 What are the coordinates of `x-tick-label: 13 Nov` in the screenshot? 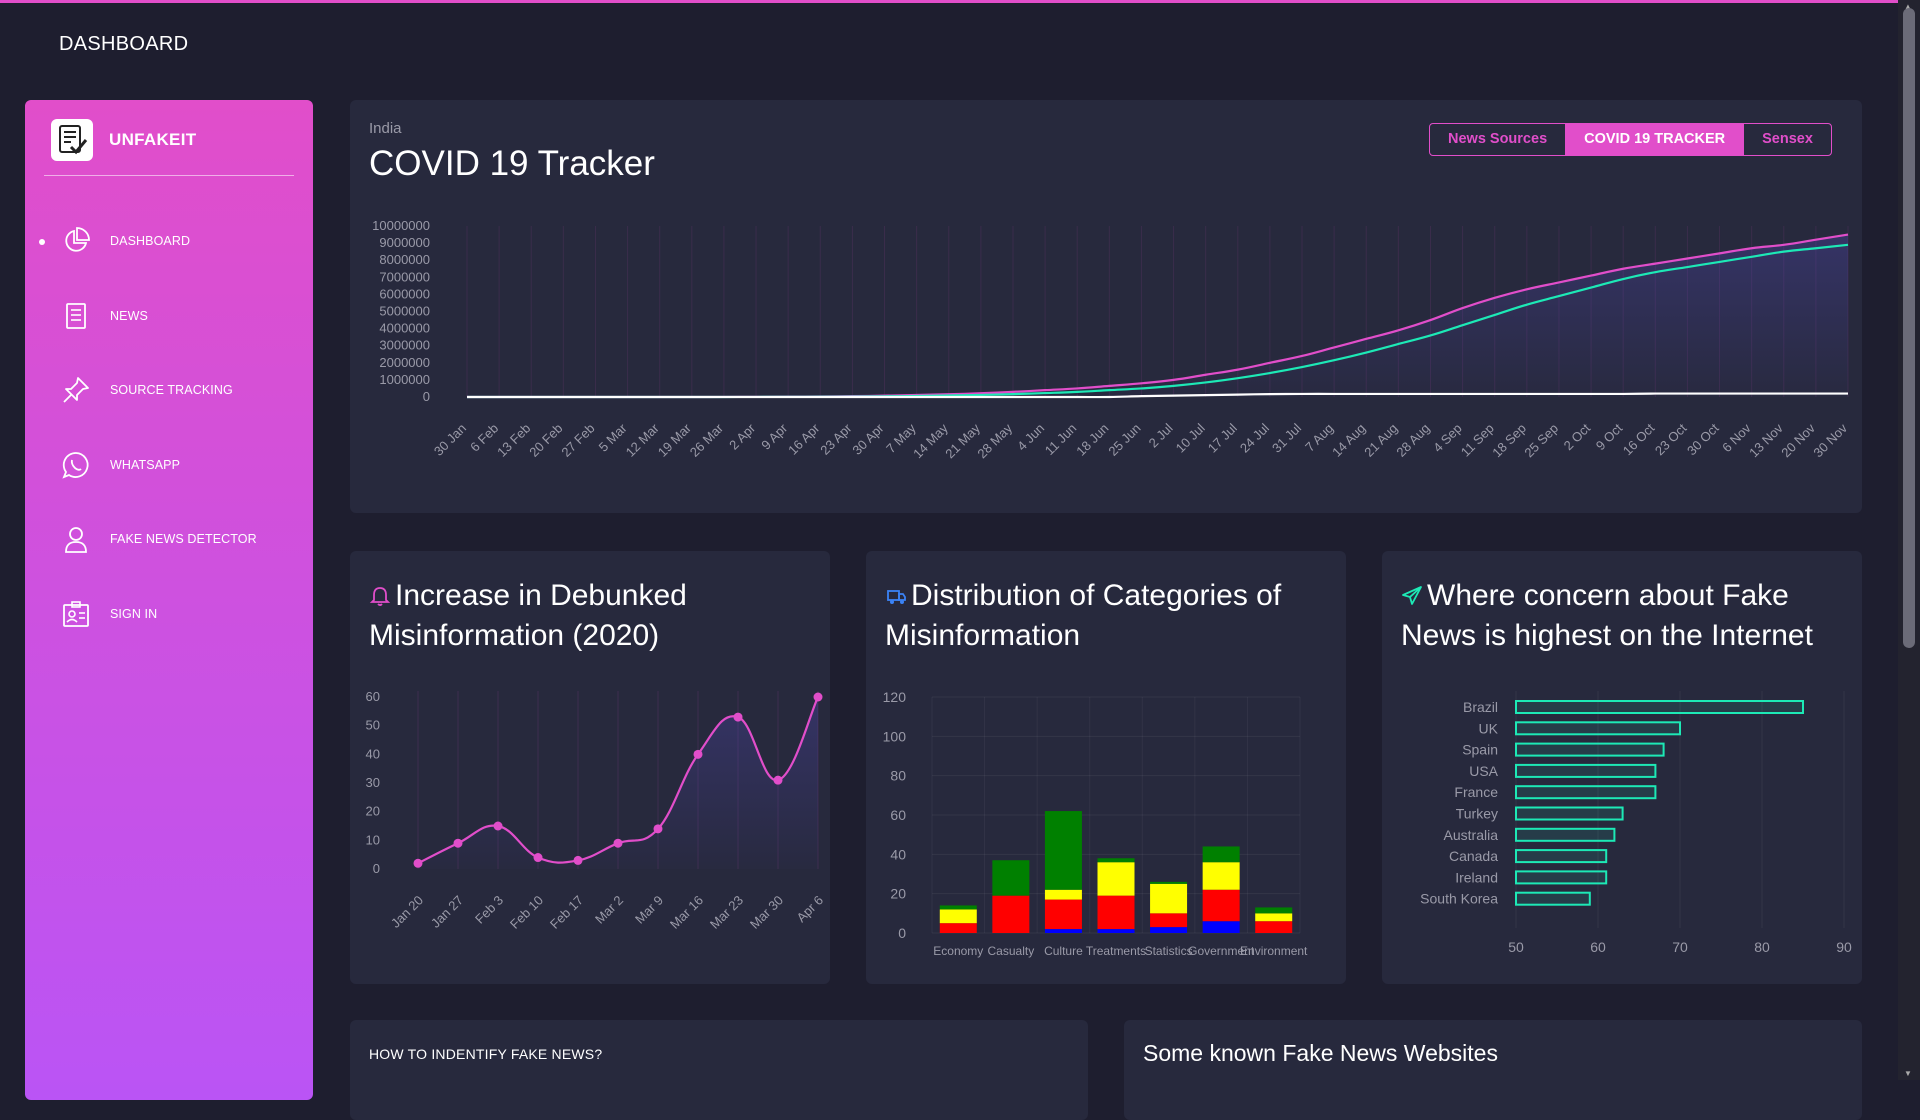 It's located at (1766, 440).